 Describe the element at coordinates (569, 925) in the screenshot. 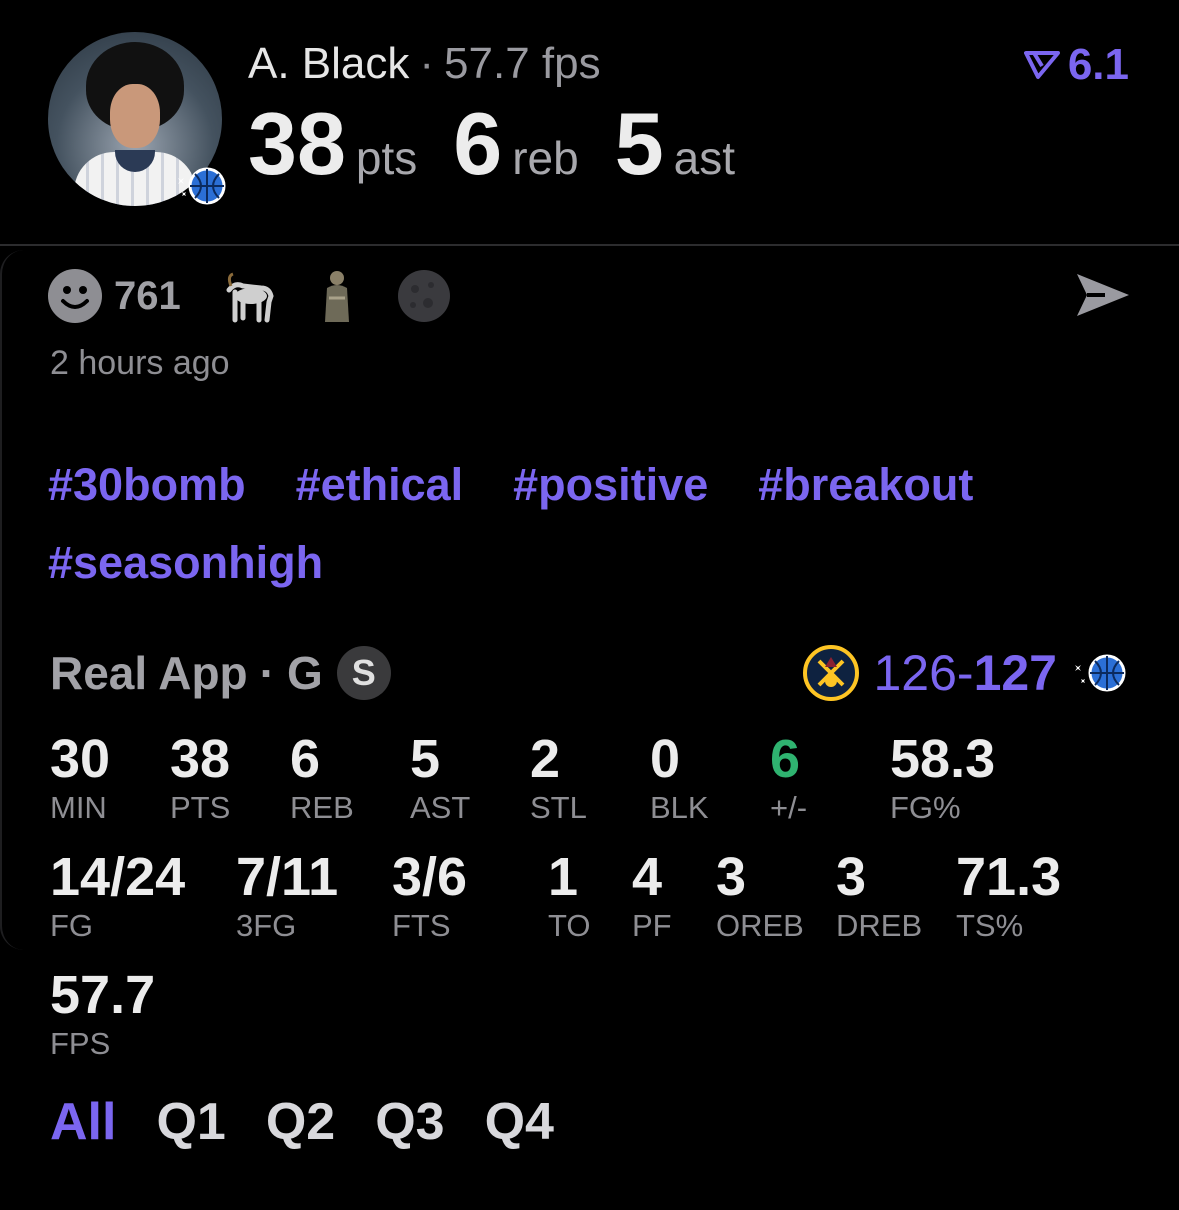

I see `stat-label: TO` at that location.